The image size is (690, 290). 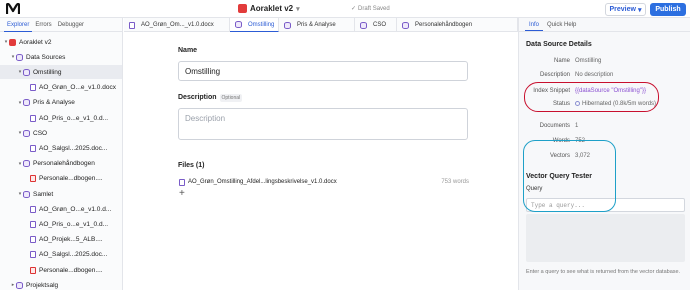 What do you see at coordinates (61, 103) in the screenshot?
I see `tree-item: ▾ Pris & Analyse` at bounding box center [61, 103].